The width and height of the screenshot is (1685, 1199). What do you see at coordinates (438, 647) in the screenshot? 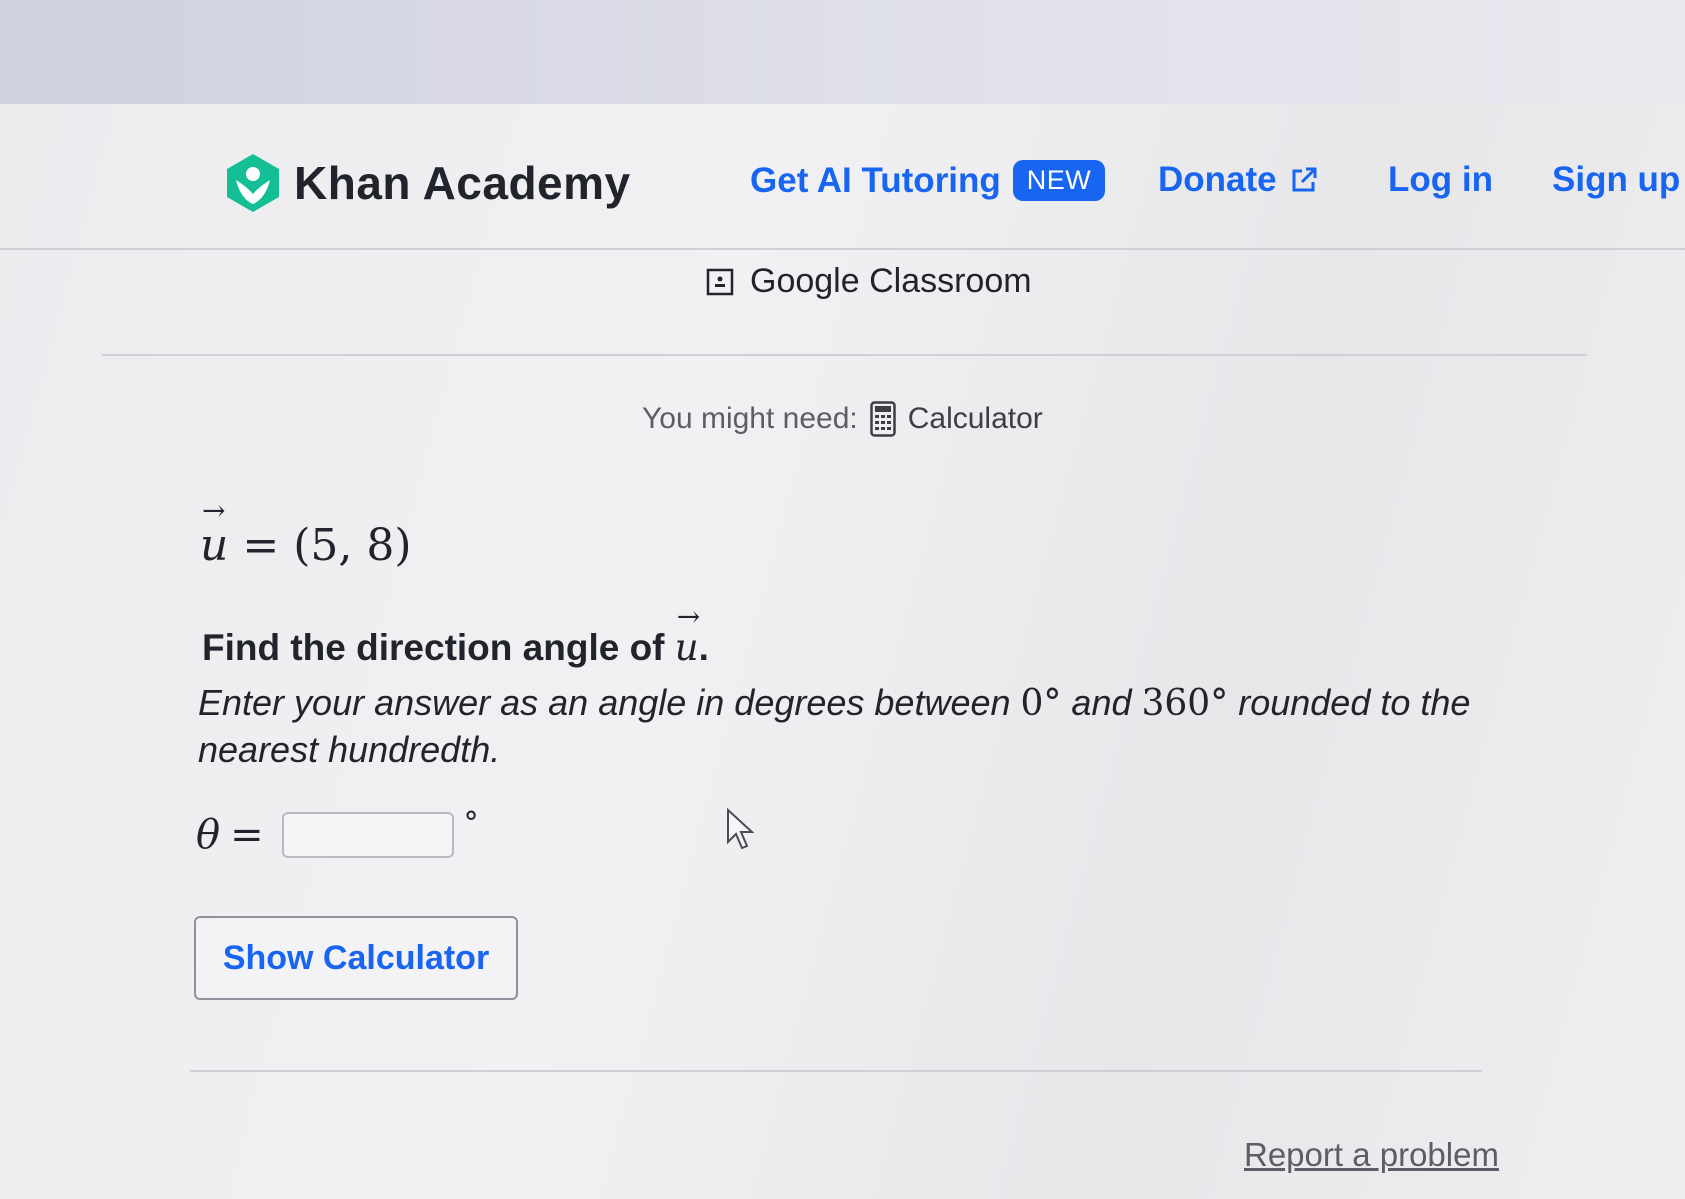
I see `question-text: Find the direction angle of` at bounding box center [438, 647].